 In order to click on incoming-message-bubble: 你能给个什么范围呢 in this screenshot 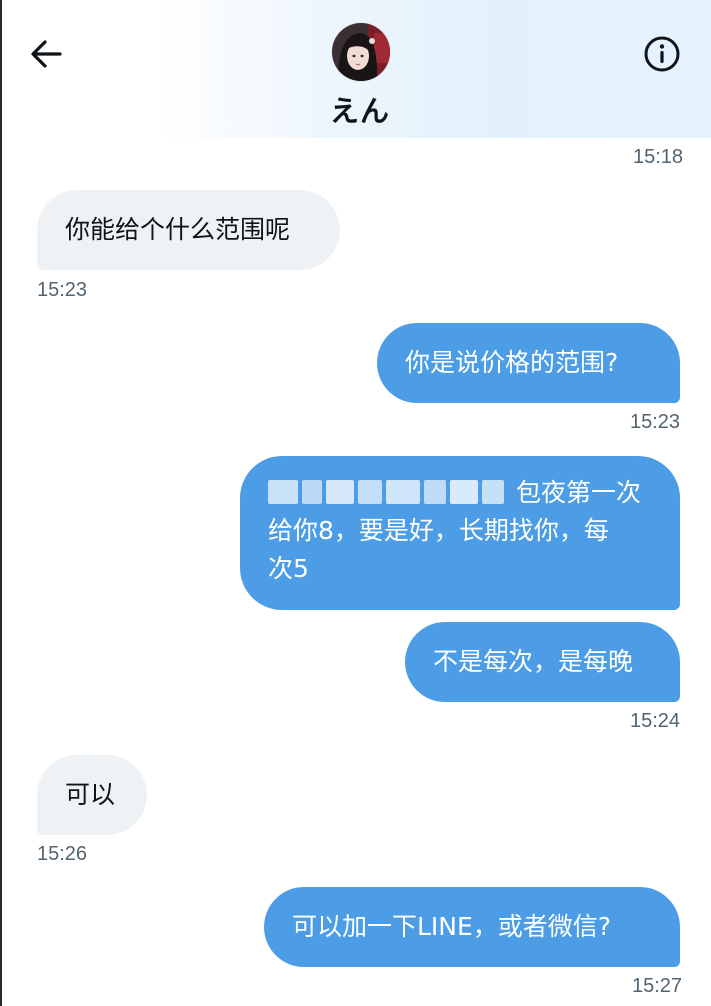, I will do `click(188, 230)`.